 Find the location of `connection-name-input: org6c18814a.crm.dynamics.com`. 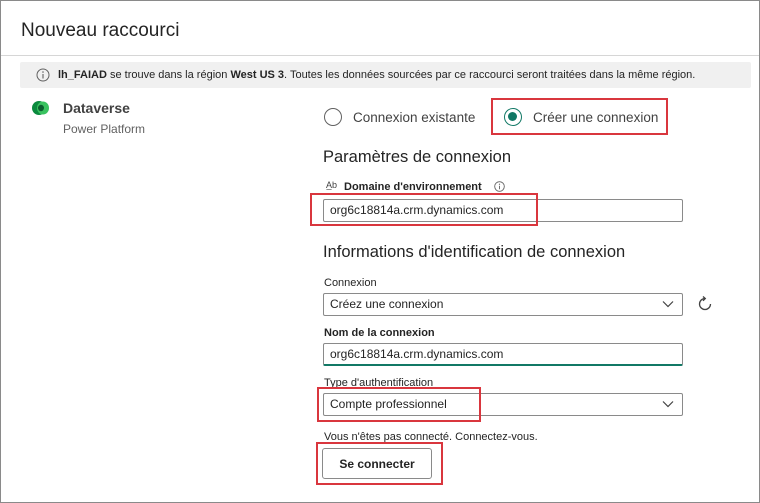

connection-name-input: org6c18814a.crm.dynamics.com is located at coordinates (503, 354).